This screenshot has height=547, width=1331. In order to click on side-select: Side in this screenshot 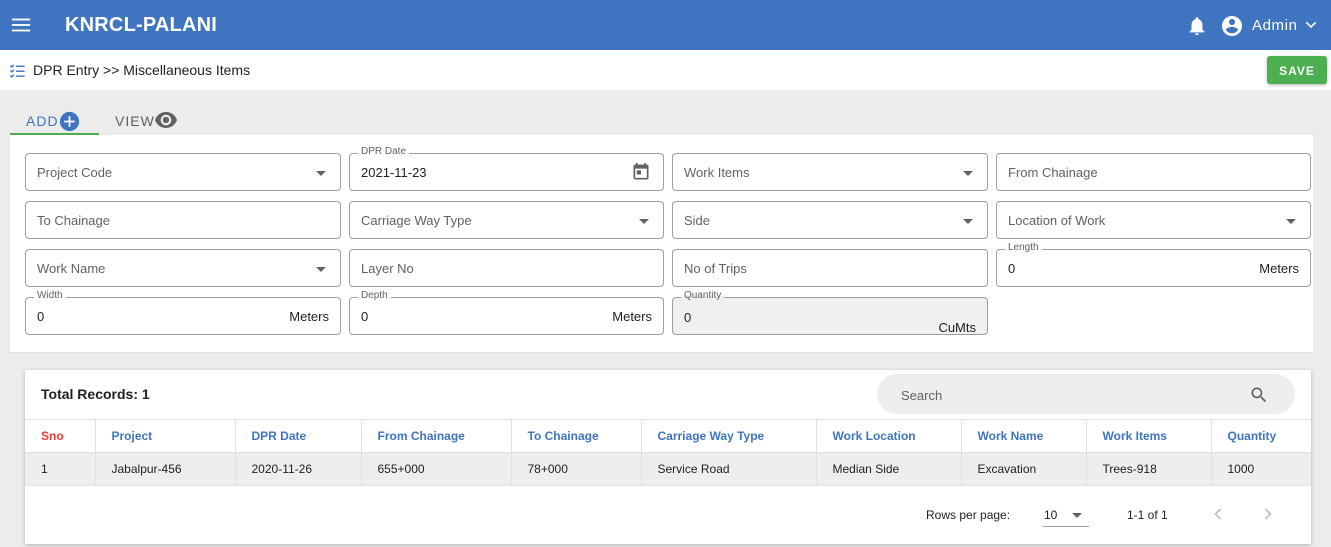, I will do `click(830, 220)`.